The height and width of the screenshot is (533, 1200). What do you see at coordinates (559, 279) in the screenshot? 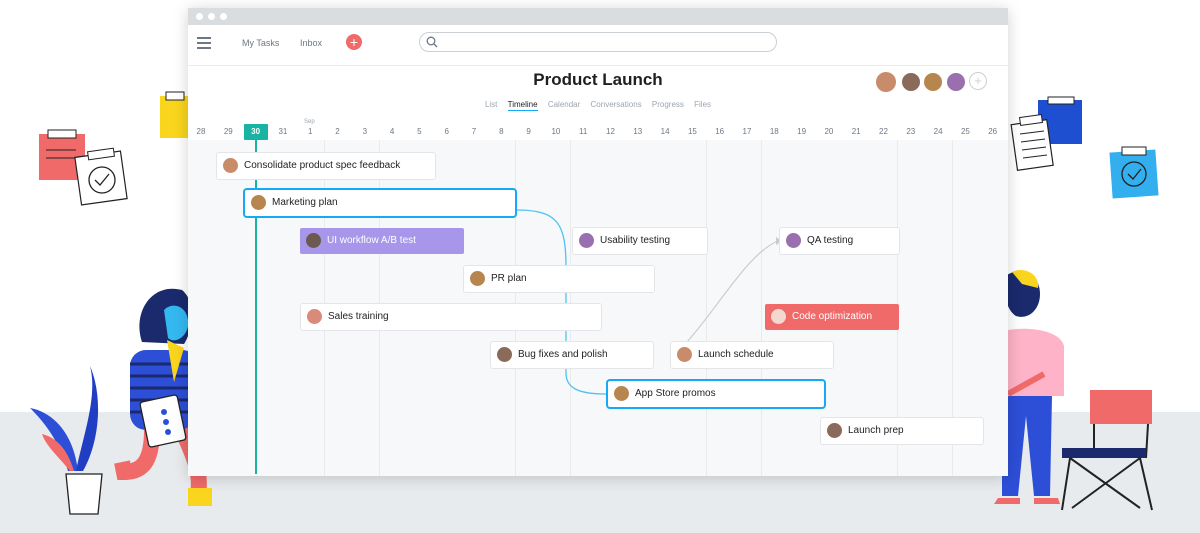
I see `task-bar: PR plan` at bounding box center [559, 279].